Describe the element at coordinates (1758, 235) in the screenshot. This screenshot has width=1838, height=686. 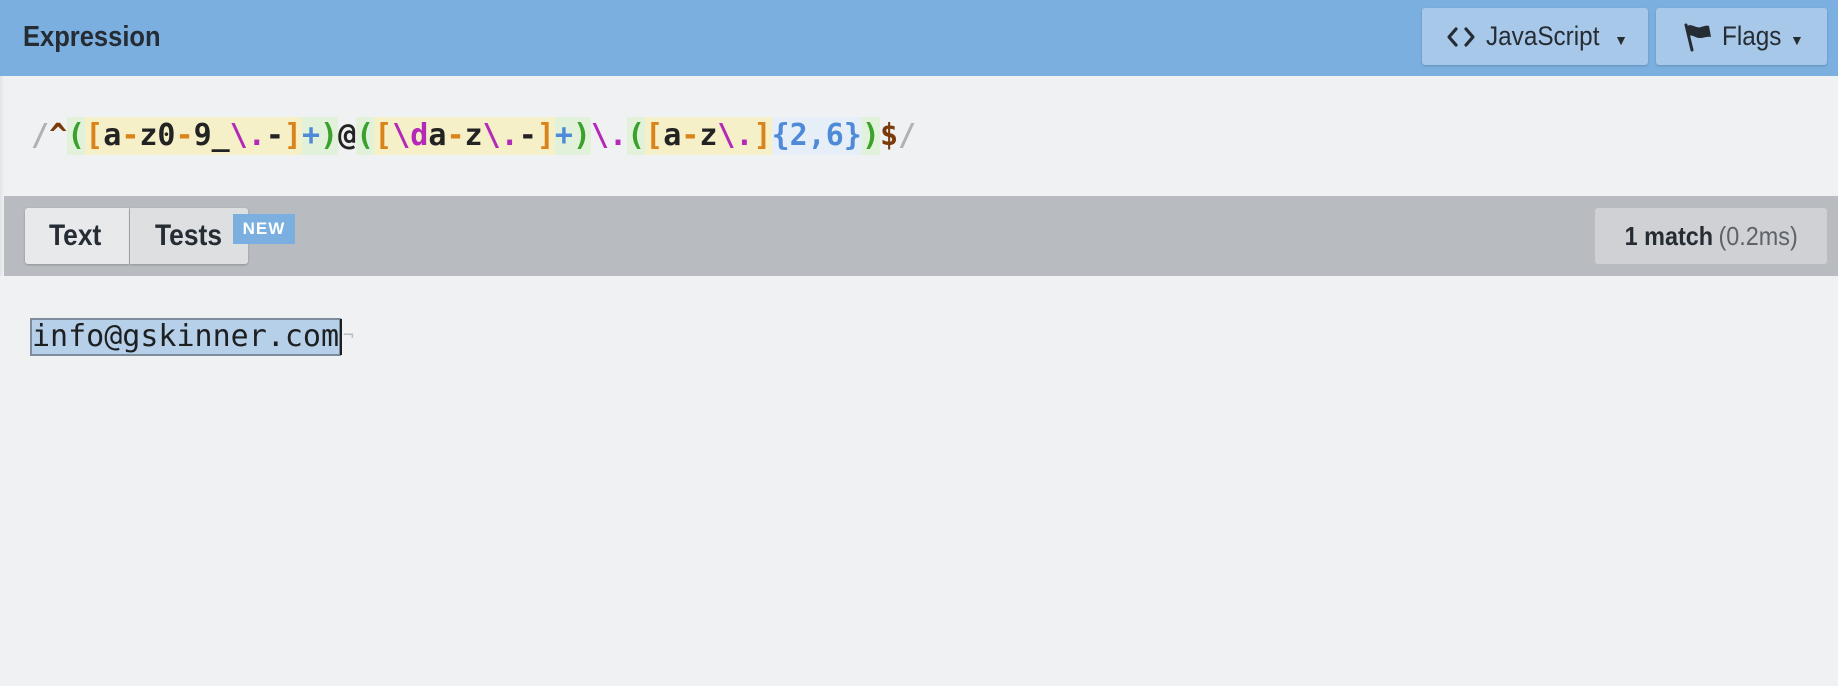
I see `match-time: (0.2ms)` at that location.